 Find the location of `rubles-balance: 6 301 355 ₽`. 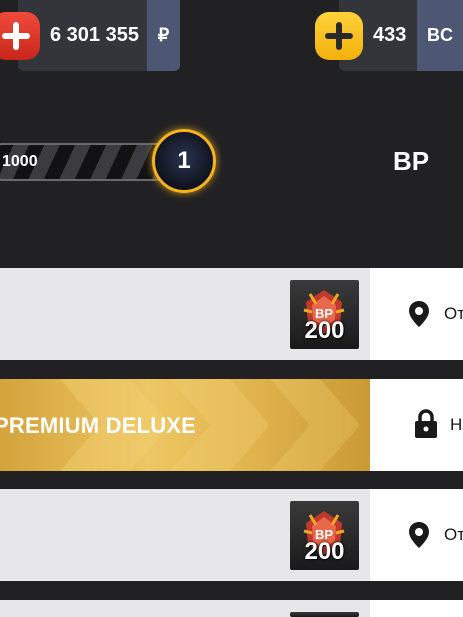

rubles-balance: 6 301 355 ₽ is located at coordinates (99, 35).